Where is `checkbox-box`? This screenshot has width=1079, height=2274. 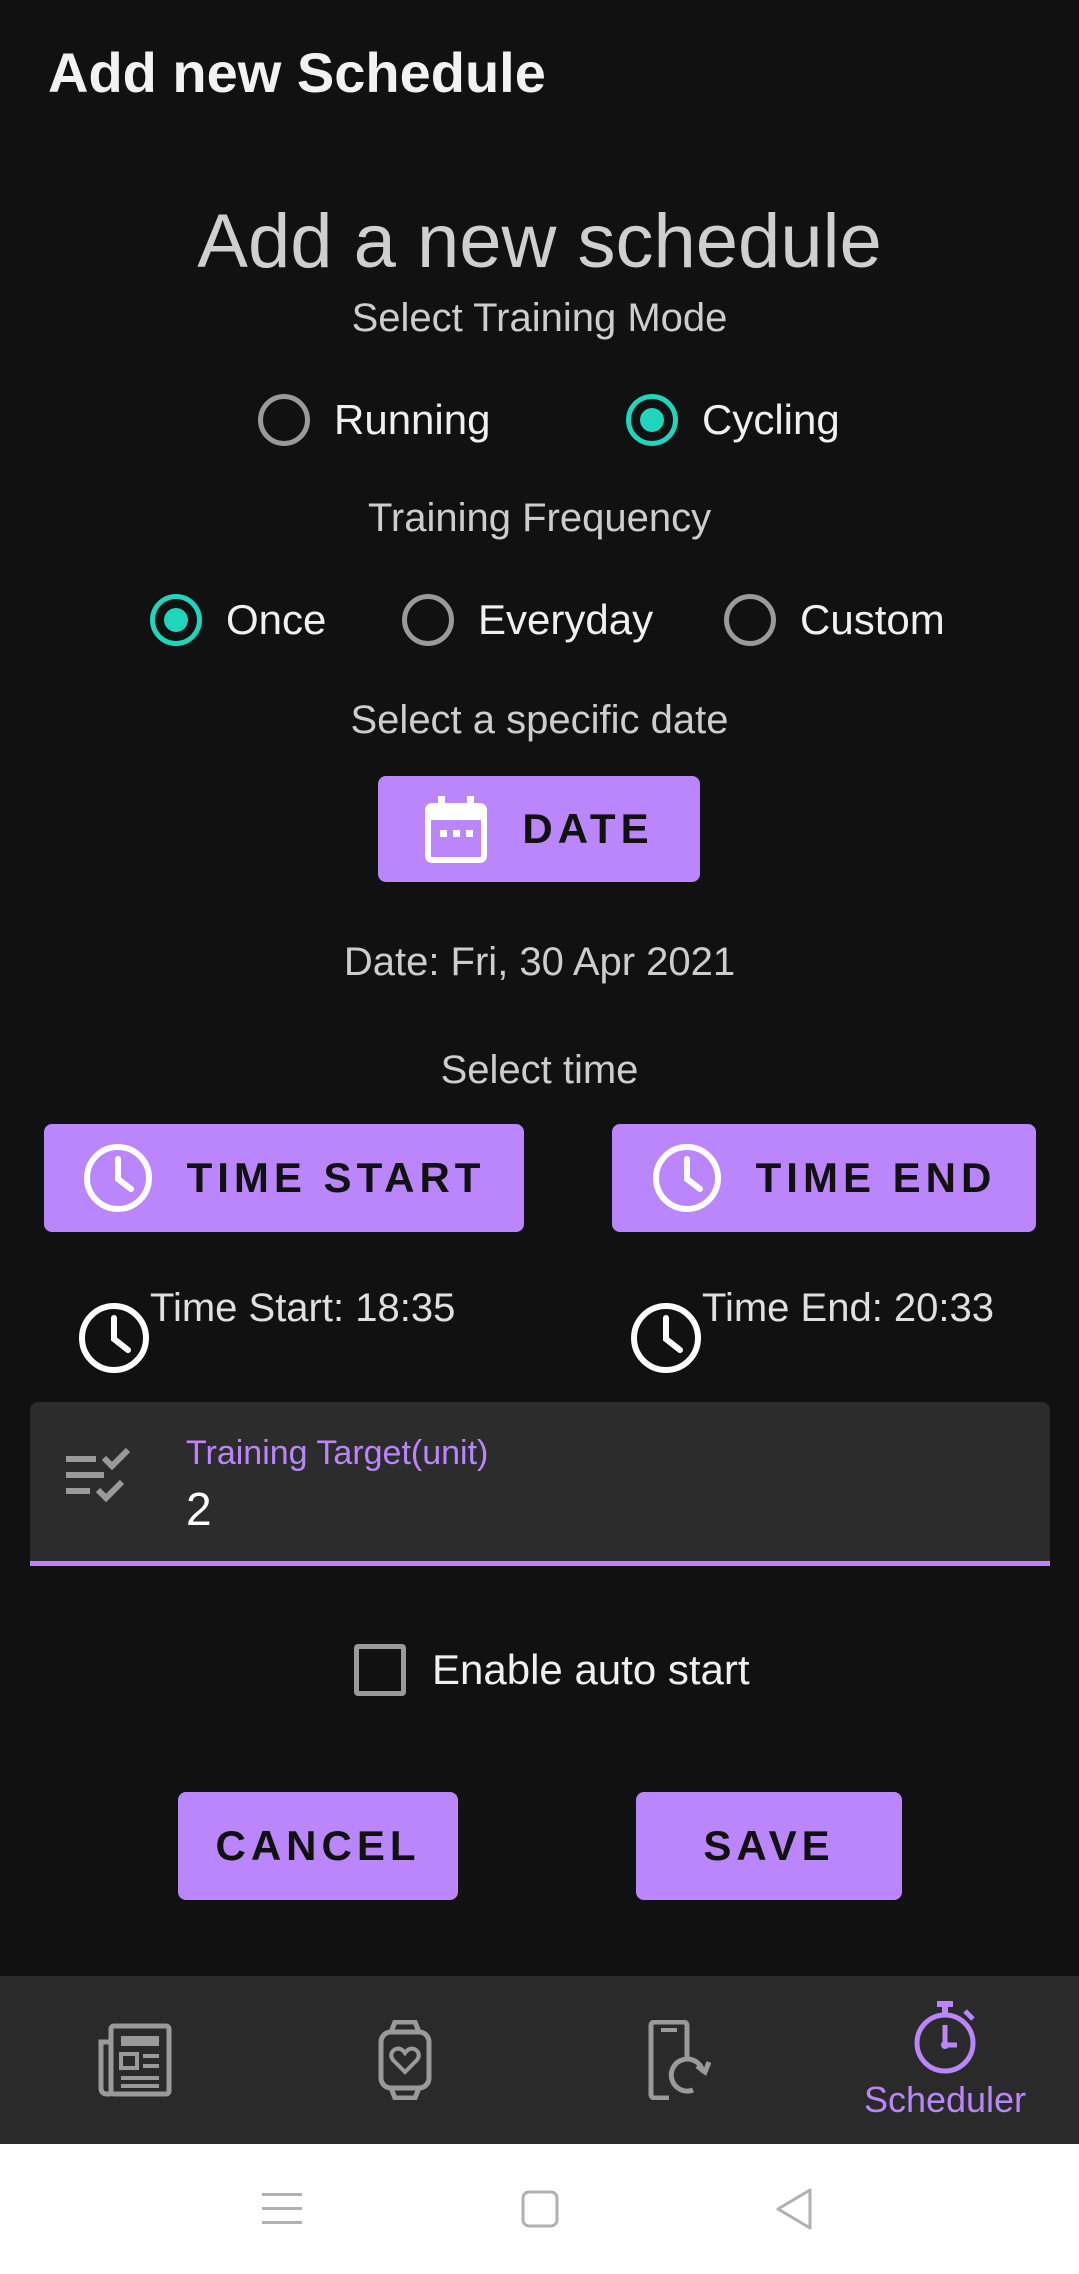 checkbox-box is located at coordinates (380, 1670).